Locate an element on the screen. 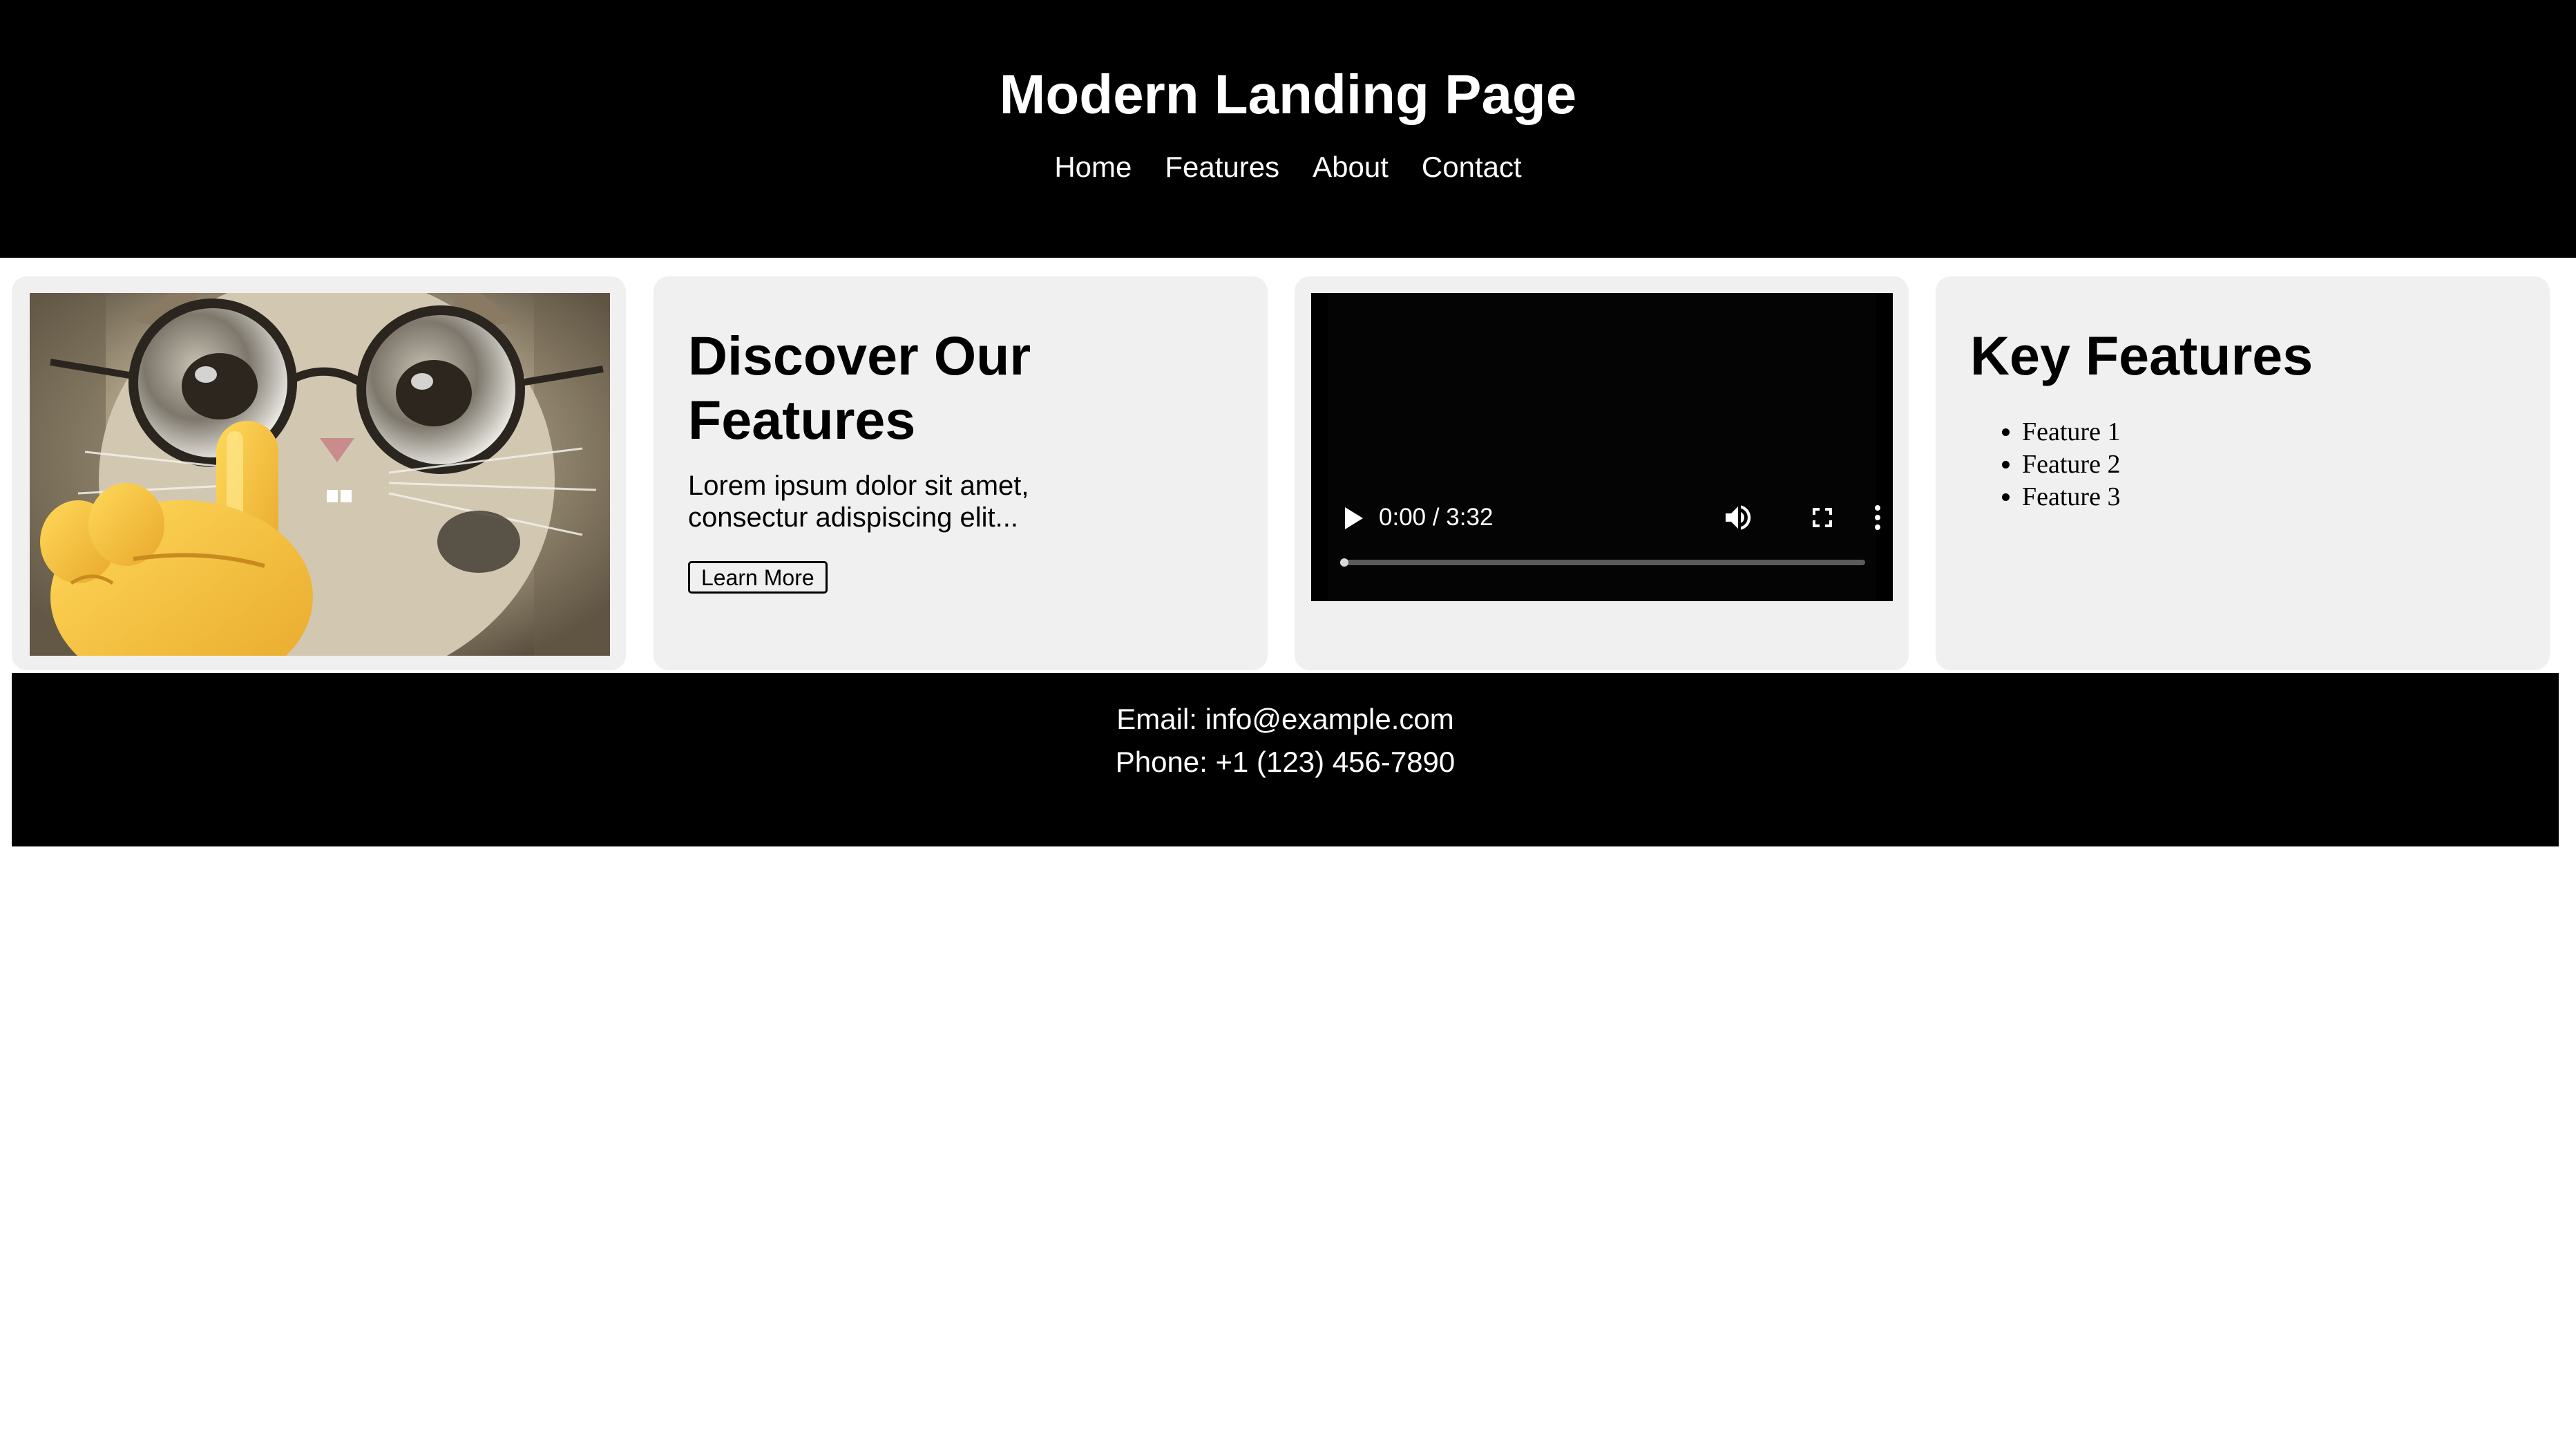 Image resolution: width=2576 pixels, height=1449 pixels. video-player: 0:00 / 3:32 is located at coordinates (1602, 447).